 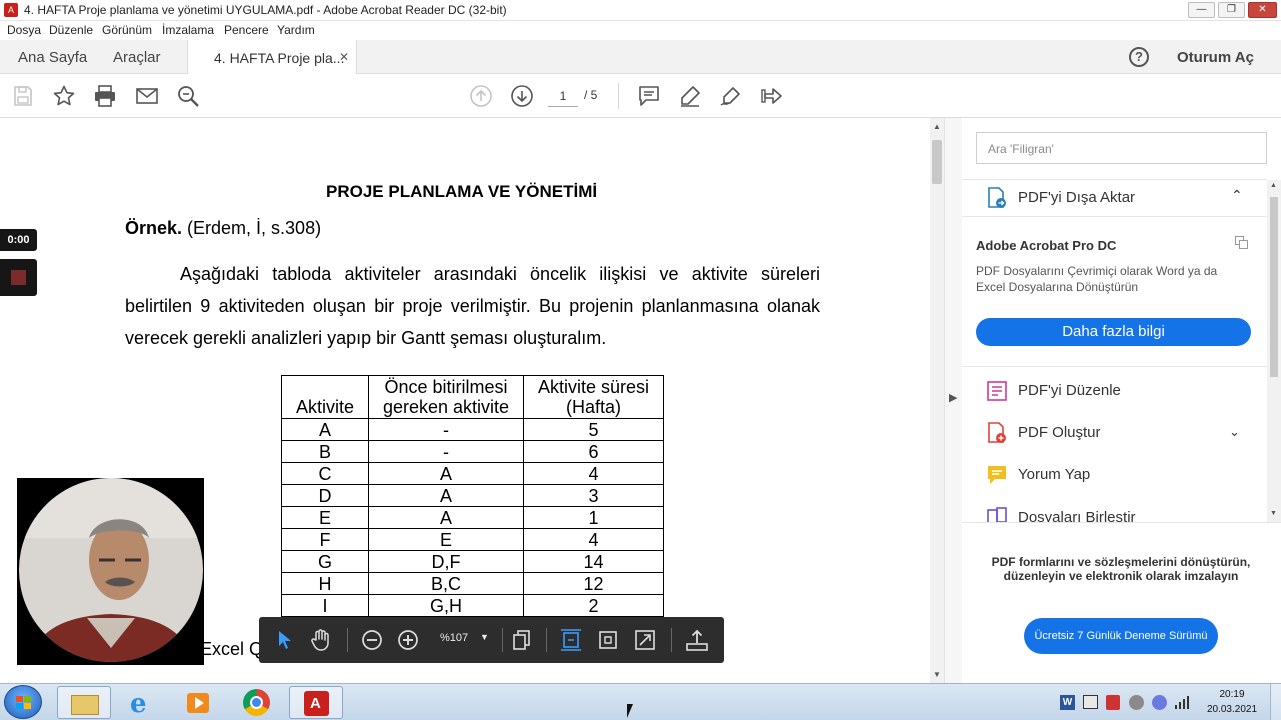 What do you see at coordinates (1121, 636) in the screenshot?
I see `free-trial-button: Ücretsiz 7 Günlük Deneme Sürümü` at bounding box center [1121, 636].